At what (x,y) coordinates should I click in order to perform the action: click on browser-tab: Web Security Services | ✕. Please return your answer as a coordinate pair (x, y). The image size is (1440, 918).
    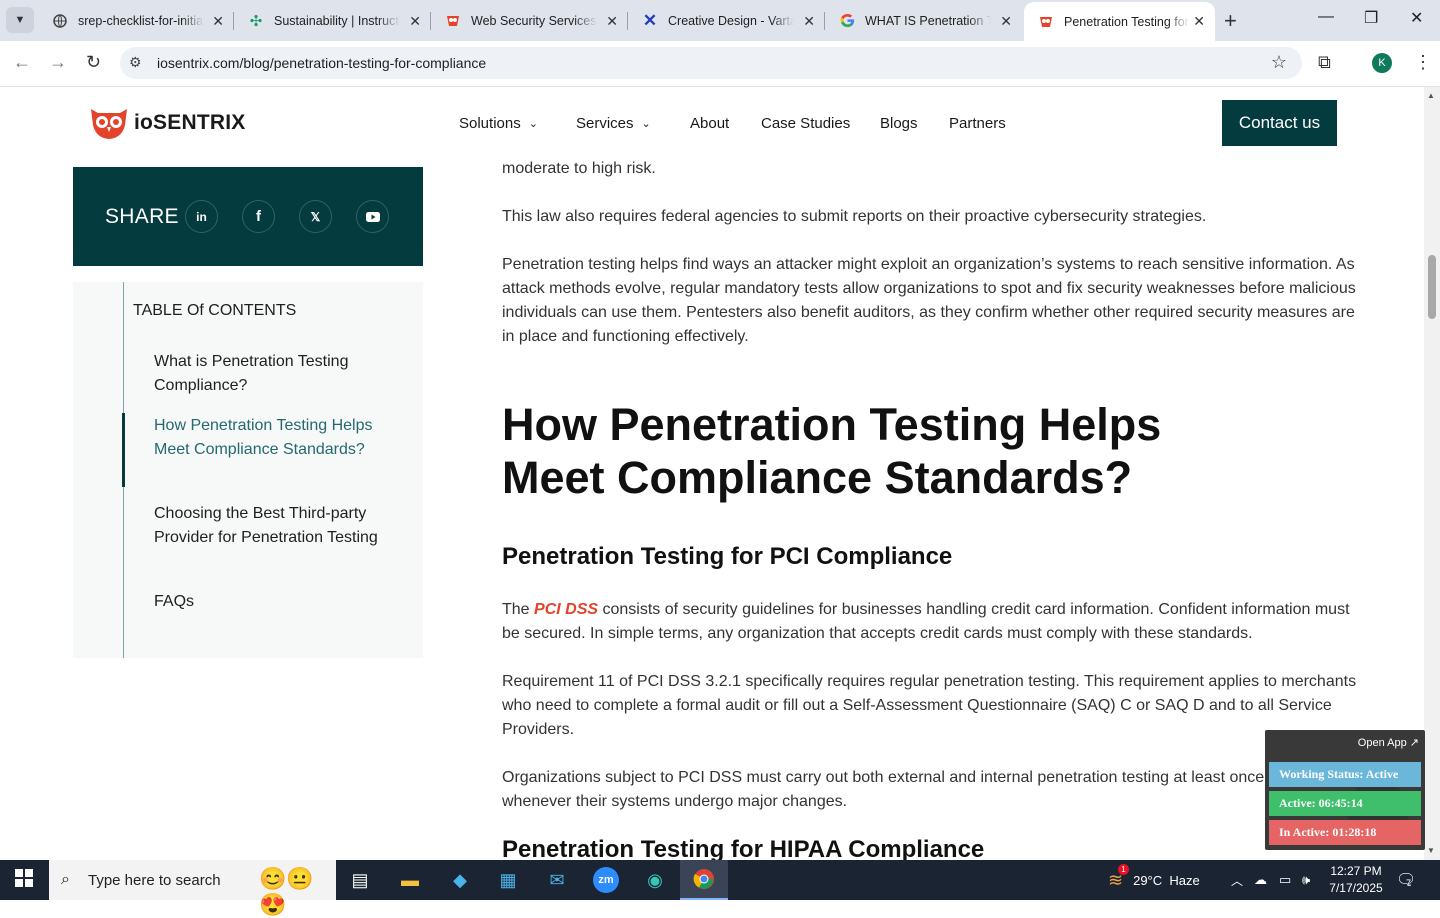
    Looking at the image, I should click on (529, 20).